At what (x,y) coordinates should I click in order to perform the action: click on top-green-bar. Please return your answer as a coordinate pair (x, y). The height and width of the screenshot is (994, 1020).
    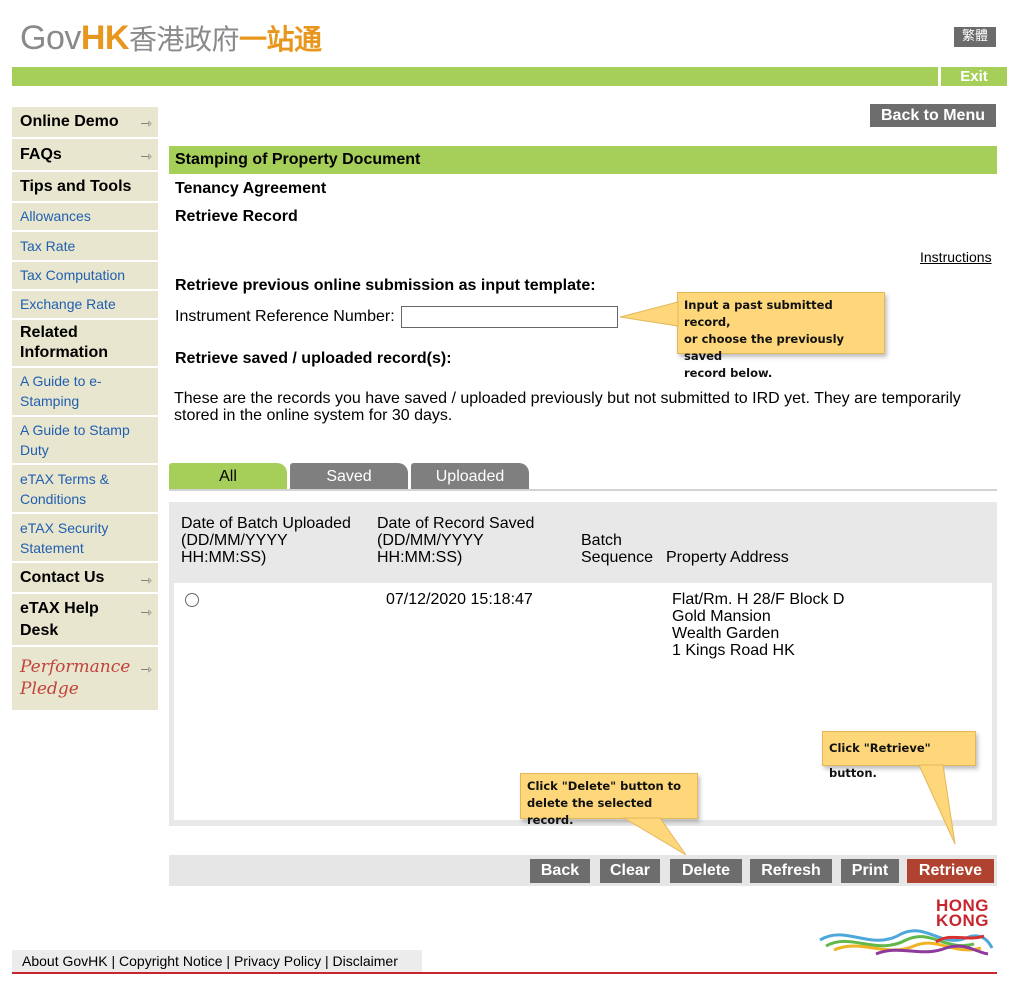
    Looking at the image, I should click on (475, 76).